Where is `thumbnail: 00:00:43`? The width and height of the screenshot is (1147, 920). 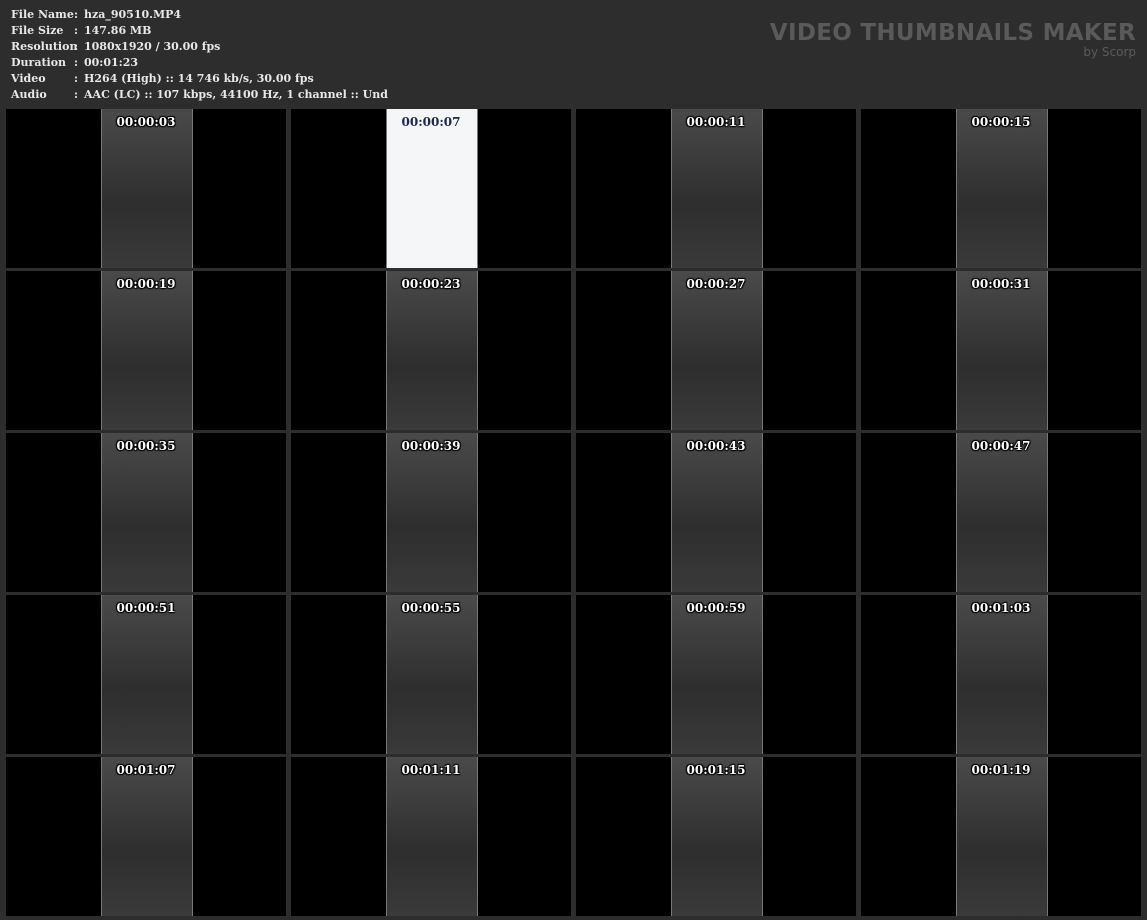
thumbnail: 00:00:43 is located at coordinates (716, 512).